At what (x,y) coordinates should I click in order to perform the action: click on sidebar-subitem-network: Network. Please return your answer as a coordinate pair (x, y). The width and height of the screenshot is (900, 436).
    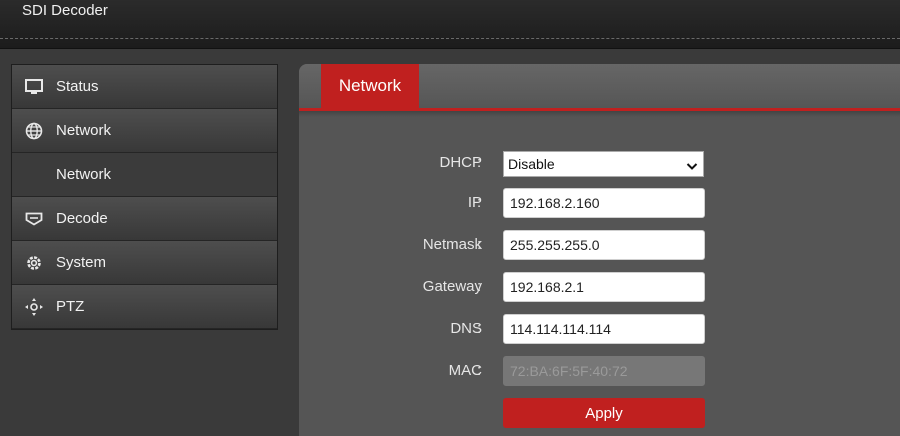
    Looking at the image, I should click on (144, 175).